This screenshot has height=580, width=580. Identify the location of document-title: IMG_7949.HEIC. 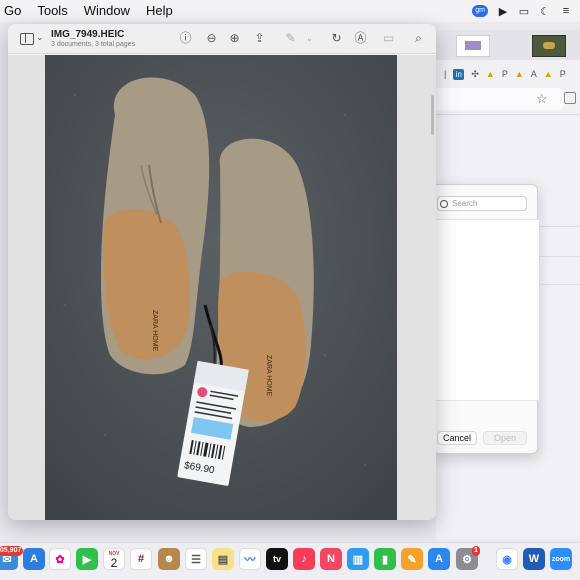
(88, 34).